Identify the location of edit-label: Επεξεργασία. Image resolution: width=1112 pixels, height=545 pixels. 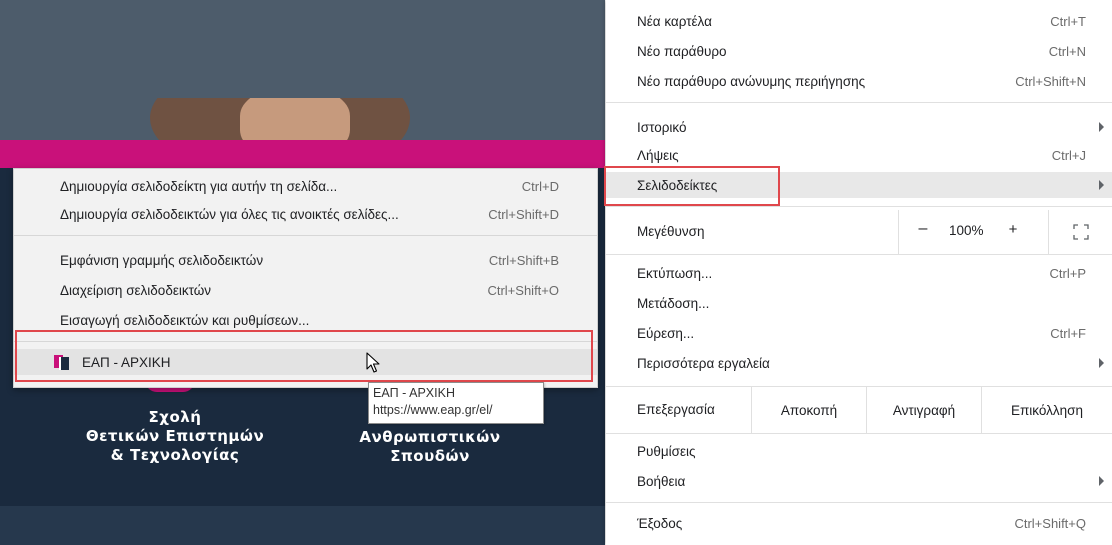
(676, 409).